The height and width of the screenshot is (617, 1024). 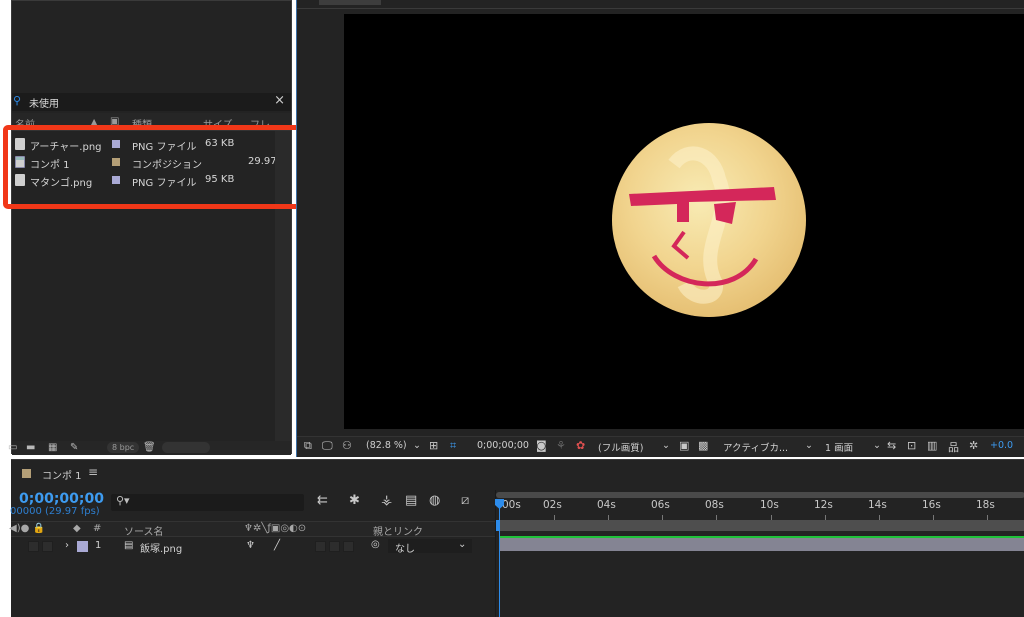 What do you see at coordinates (151, 102) in the screenshot?
I see `project-search-field: ⚲ 未使用 ×` at bounding box center [151, 102].